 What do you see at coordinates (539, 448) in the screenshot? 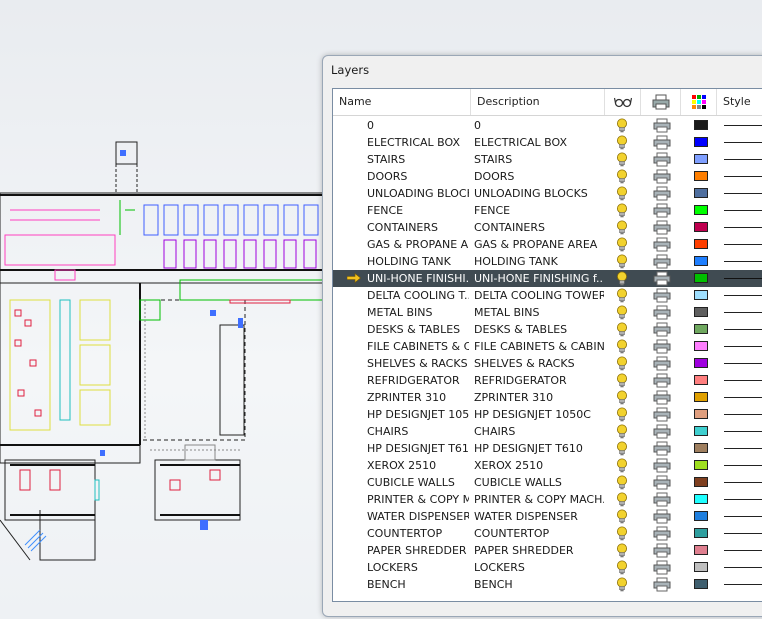
I see `layer-description: HP DESIGNJET T610` at bounding box center [539, 448].